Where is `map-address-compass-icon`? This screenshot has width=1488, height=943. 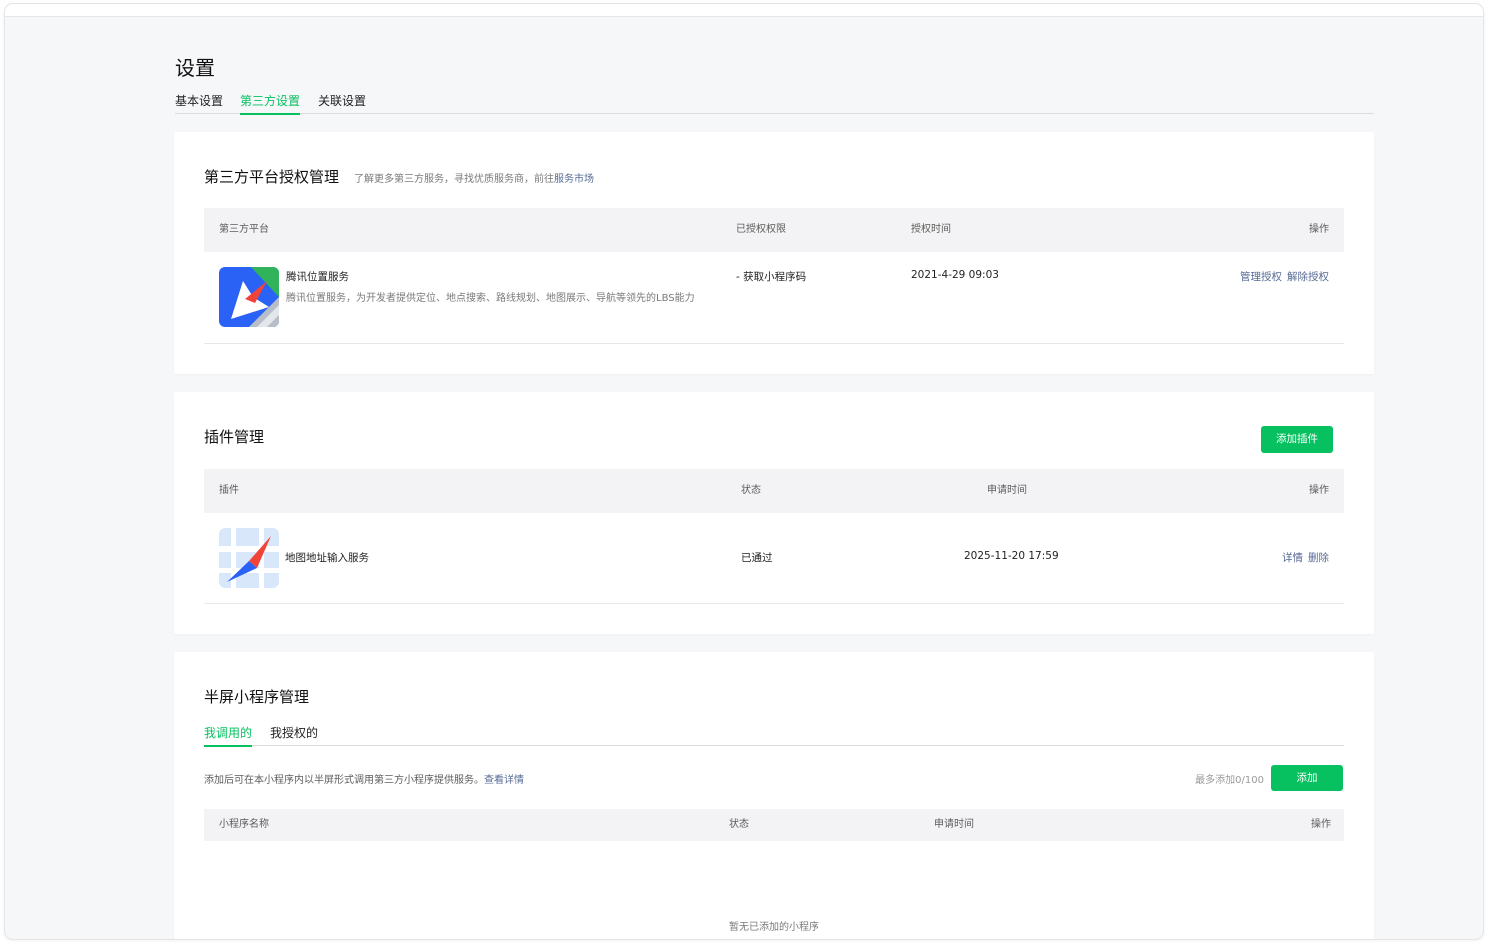
map-address-compass-icon is located at coordinates (249, 558).